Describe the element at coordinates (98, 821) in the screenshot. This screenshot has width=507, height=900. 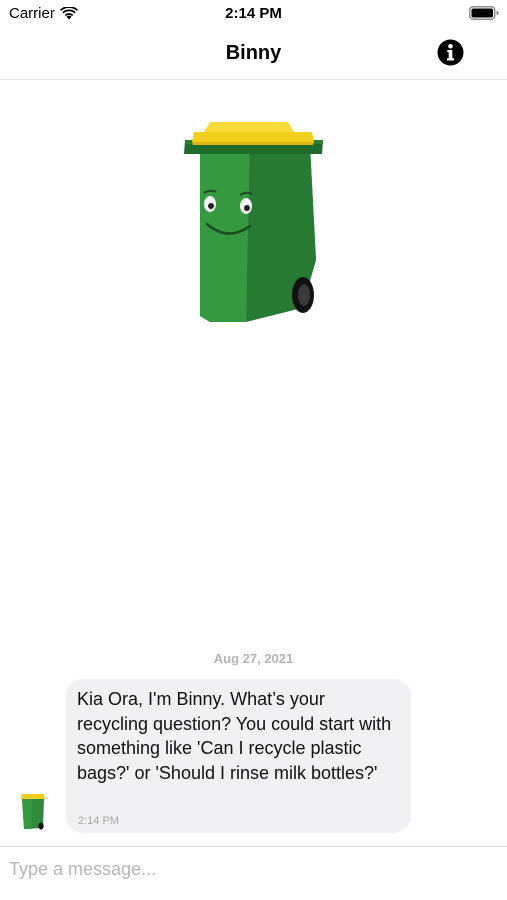
I see `message-timestamp: 2:14 PM` at that location.